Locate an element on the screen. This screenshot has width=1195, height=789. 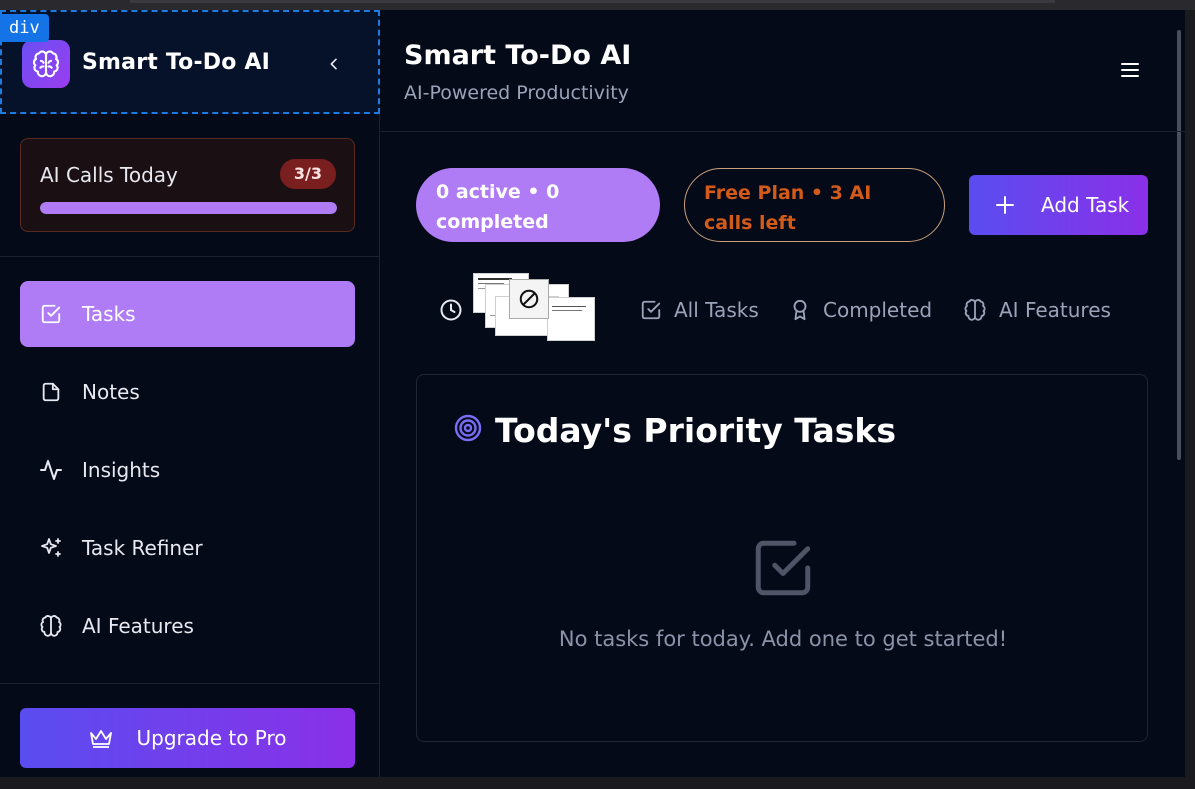
note-icon is located at coordinates (51, 392).